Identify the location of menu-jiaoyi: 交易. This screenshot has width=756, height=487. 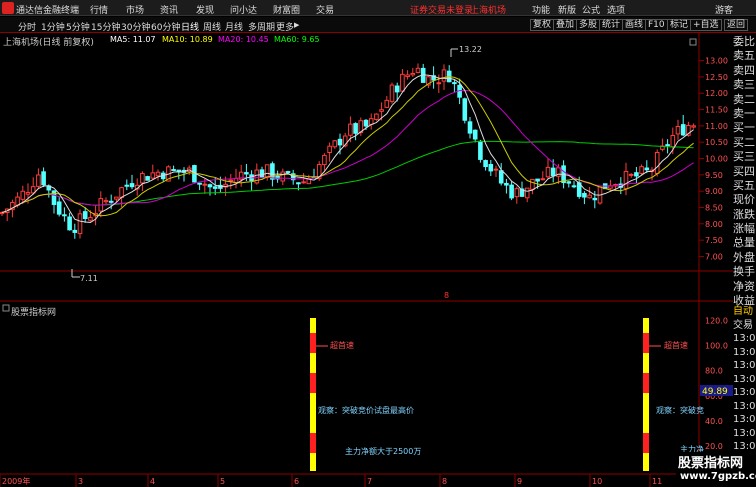
(325, 9).